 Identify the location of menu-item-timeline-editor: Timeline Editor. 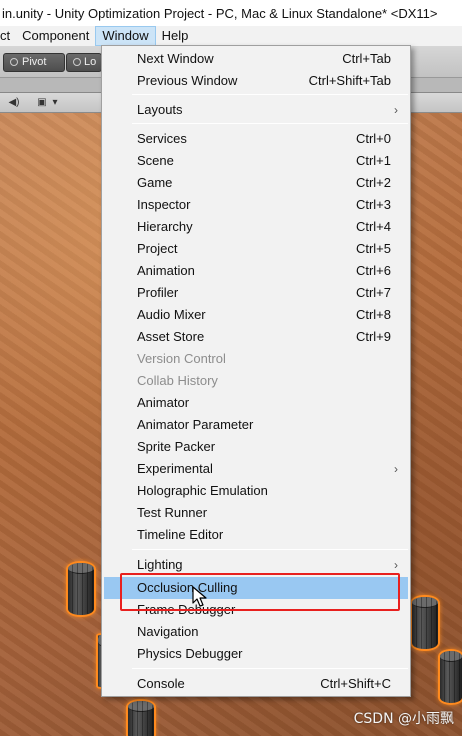
(256, 535).